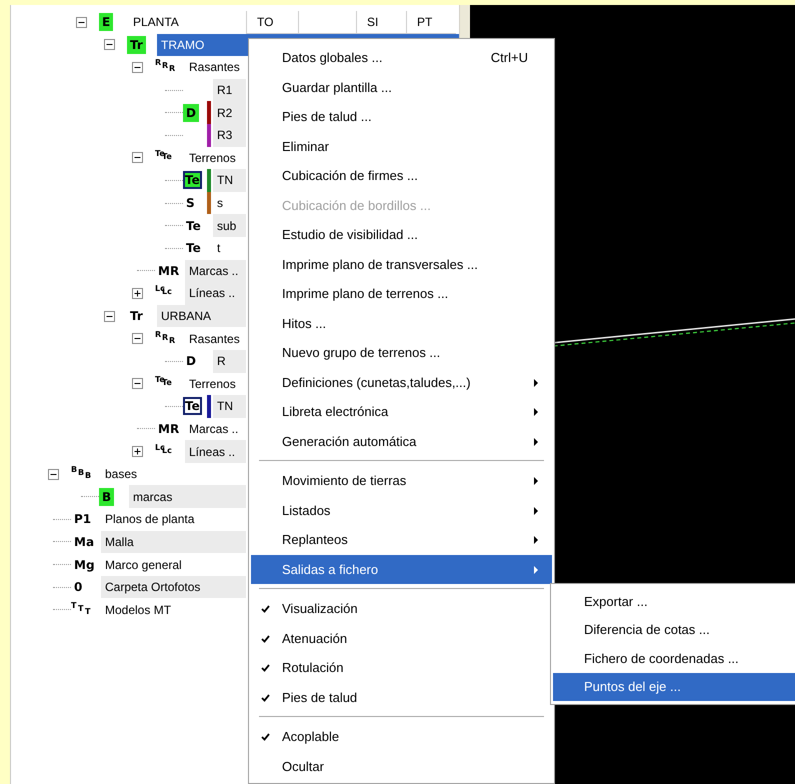 Image resolution: width=795 pixels, height=784 pixels. I want to click on letter-icon: Ma, so click(84, 541).